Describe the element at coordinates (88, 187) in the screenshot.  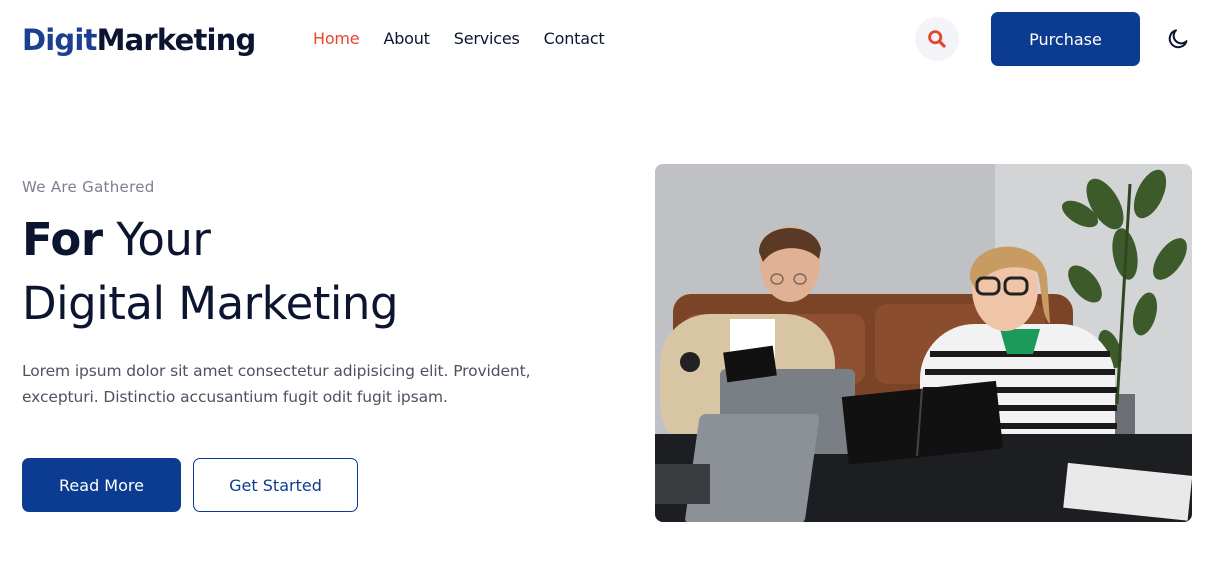
I see `hero-eyebrow: We Are Gathered` at that location.